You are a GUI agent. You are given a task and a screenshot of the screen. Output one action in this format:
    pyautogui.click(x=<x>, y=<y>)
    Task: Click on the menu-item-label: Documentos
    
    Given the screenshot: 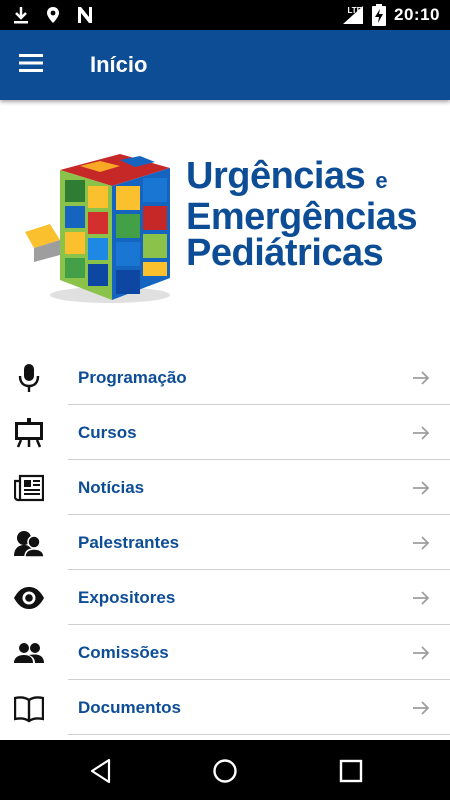 What is the action you would take?
    pyautogui.click(x=129, y=707)
    